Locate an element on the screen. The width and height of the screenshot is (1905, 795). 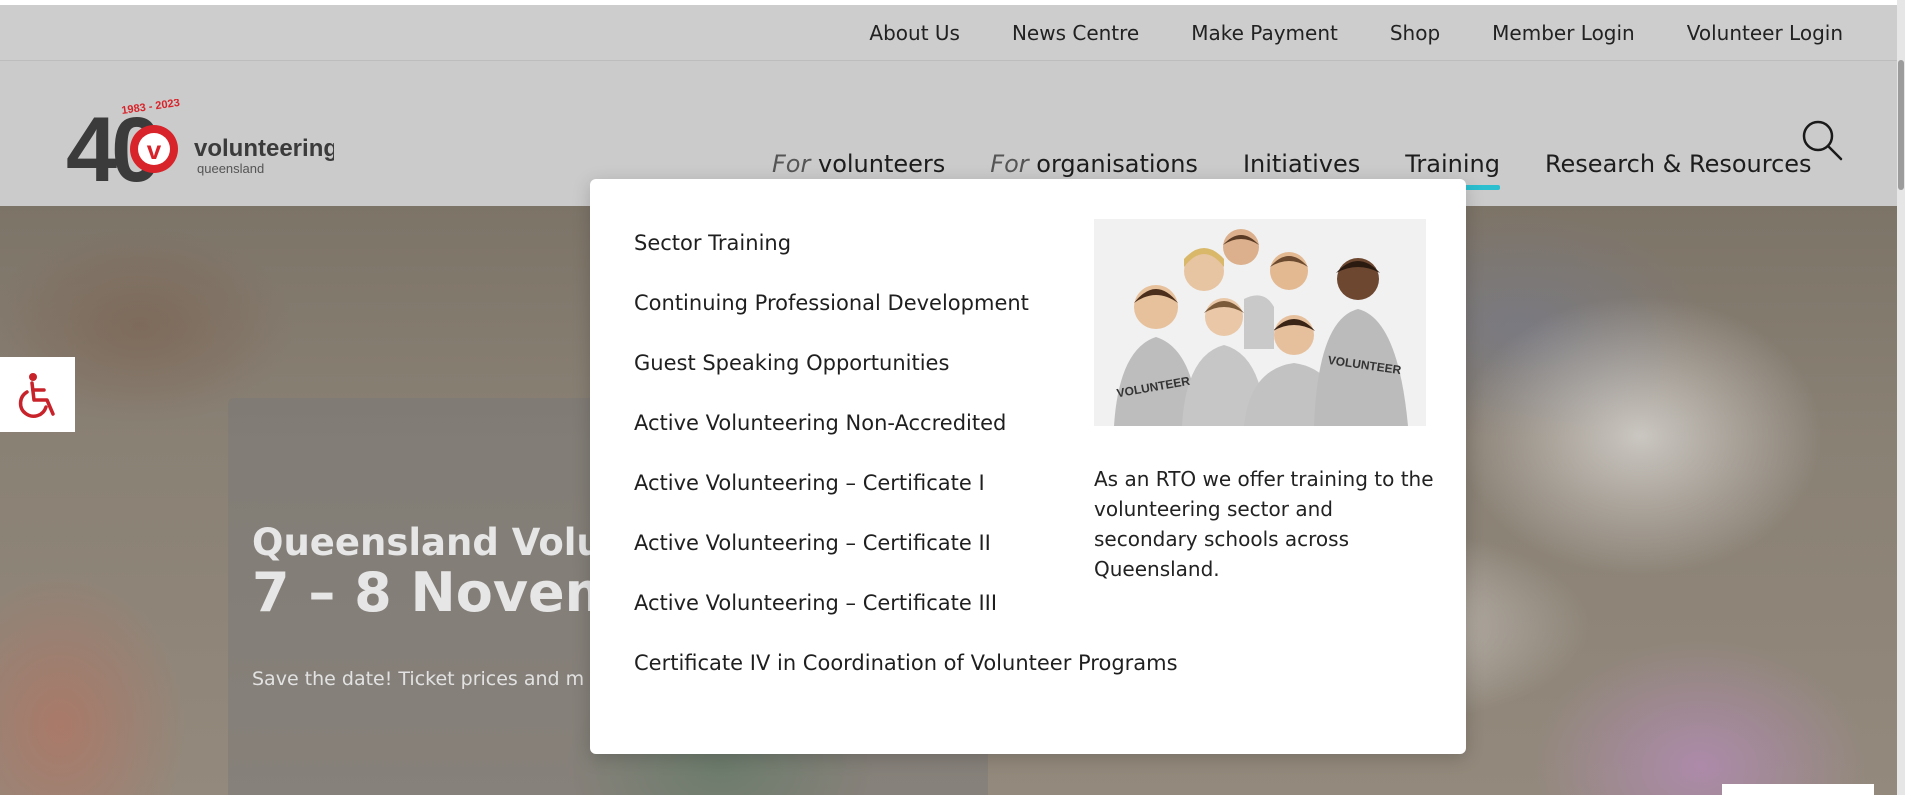
nav-for-volunteers: For volunteers is located at coordinates (858, 164).